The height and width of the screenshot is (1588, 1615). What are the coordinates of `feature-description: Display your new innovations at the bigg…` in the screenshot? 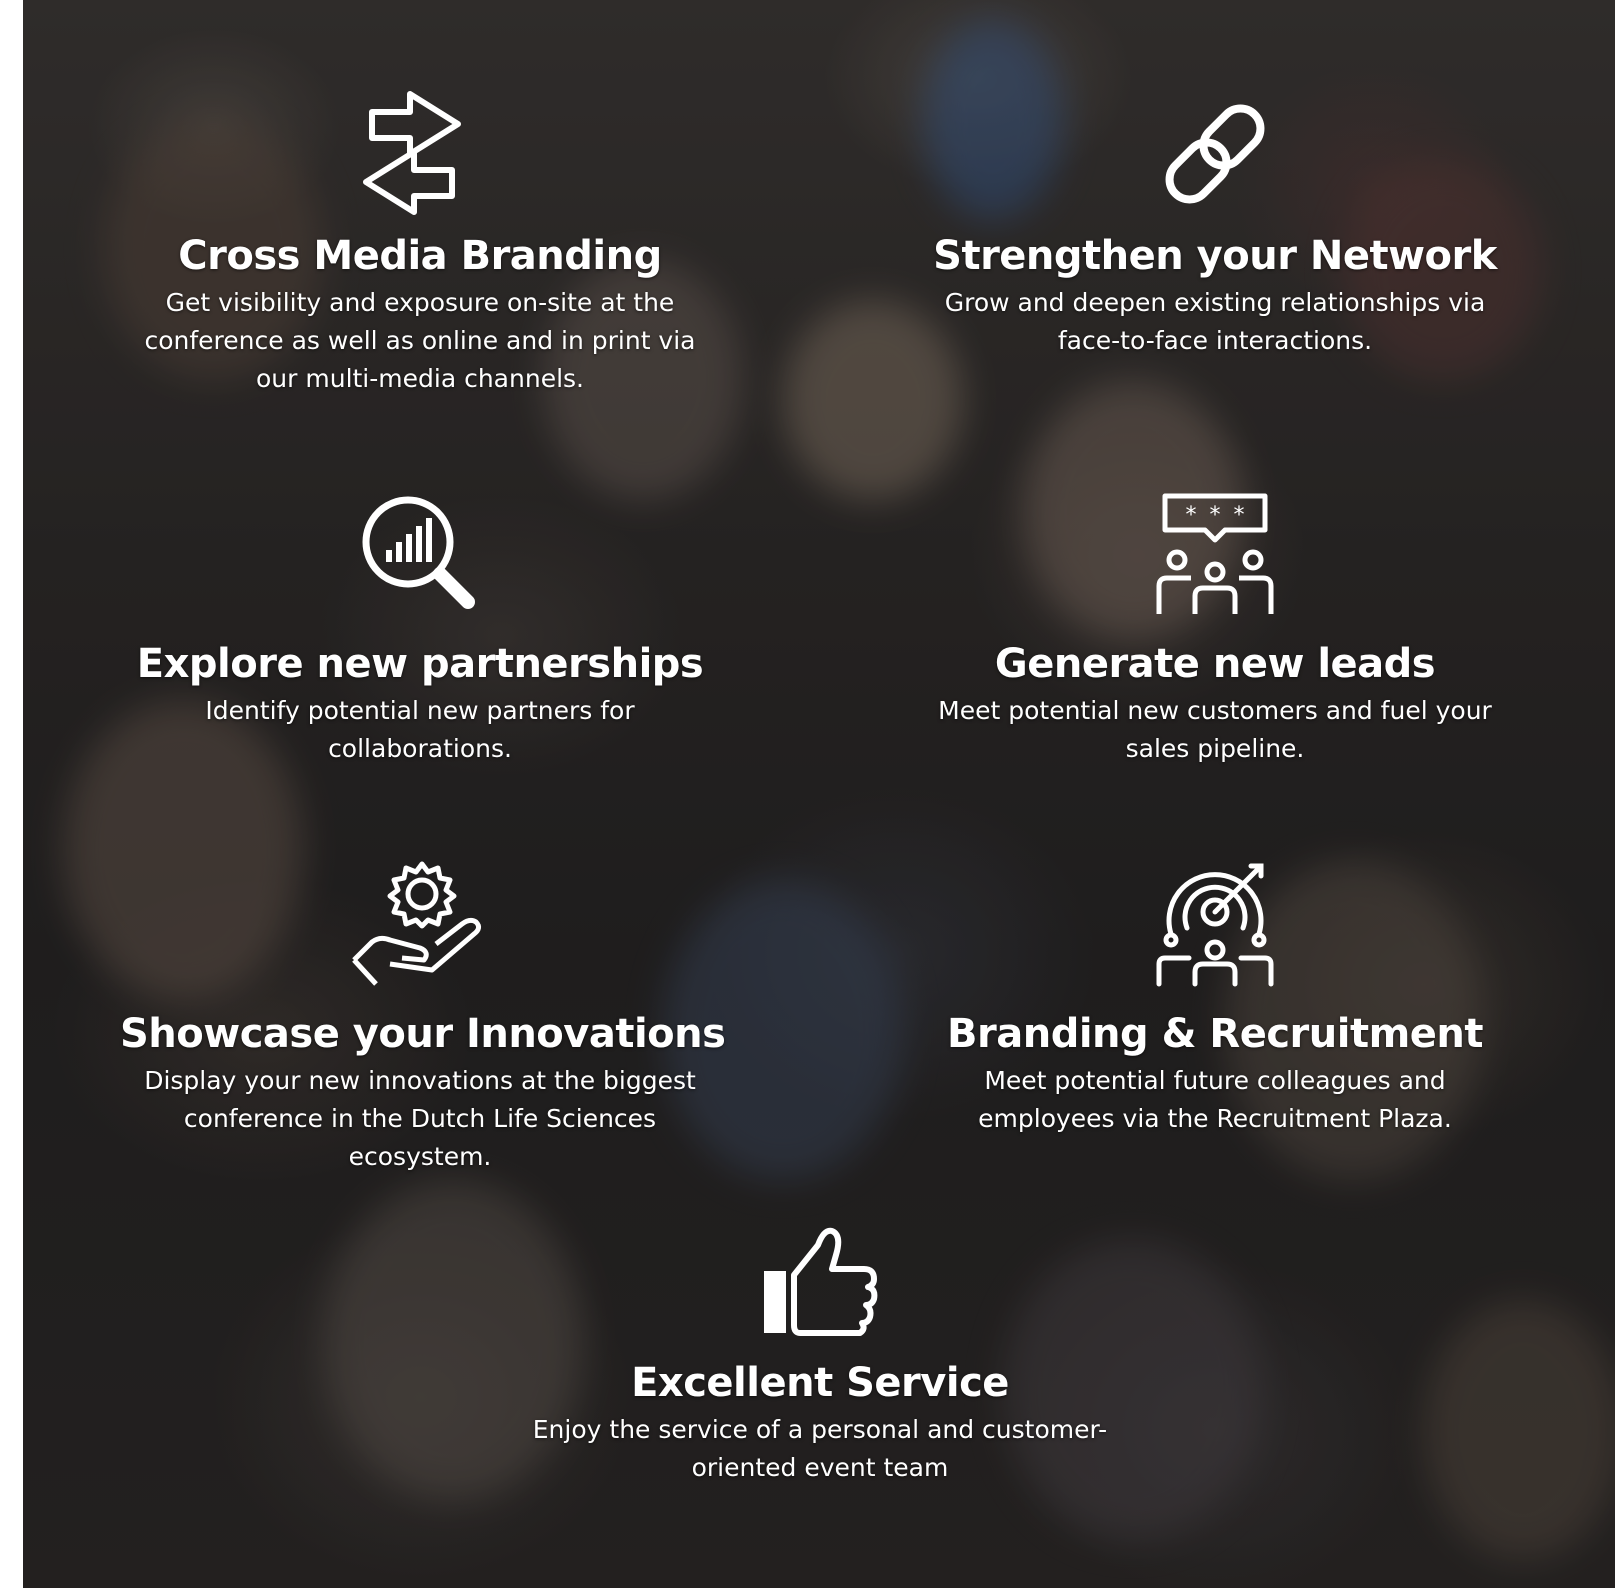 It's located at (420, 1118).